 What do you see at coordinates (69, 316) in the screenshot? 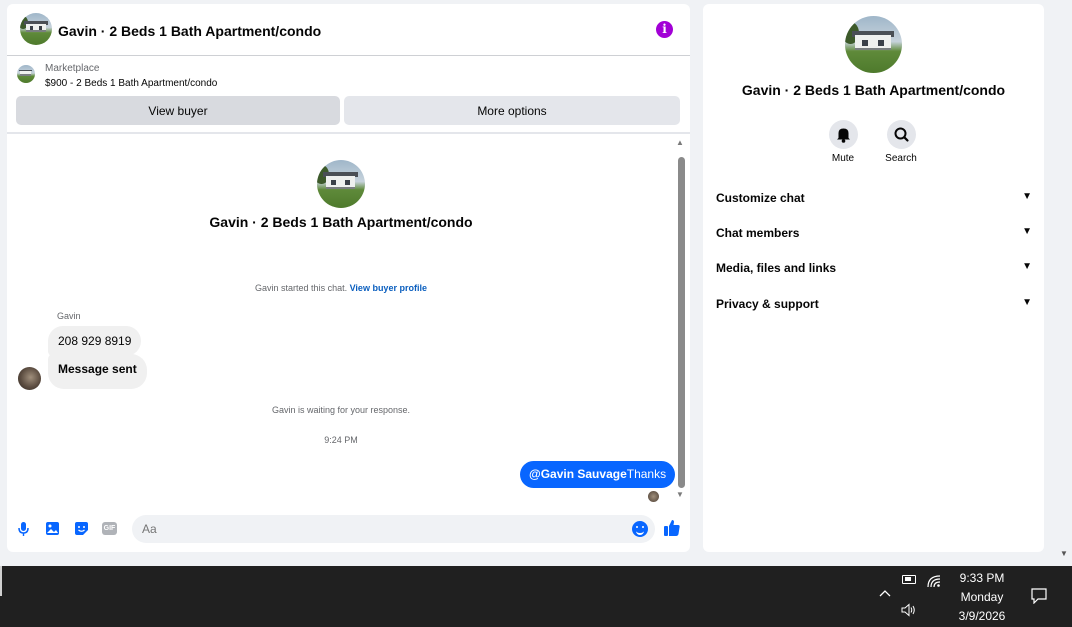
I see `sender-name: Gavin` at bounding box center [69, 316].